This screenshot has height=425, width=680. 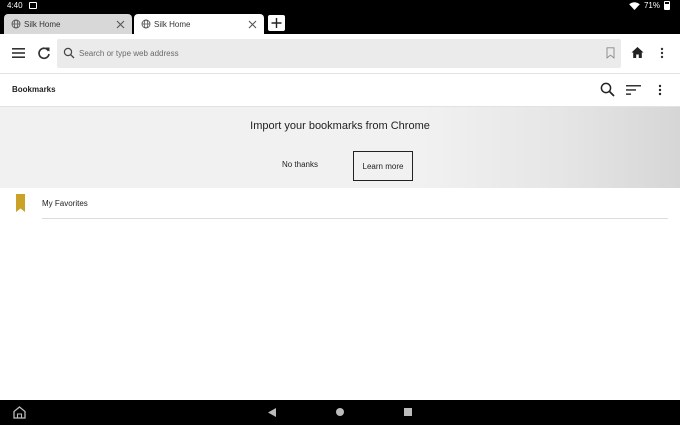 I want to click on bookmark-folder-my-favorites: My Favorites, so click(x=340, y=203).